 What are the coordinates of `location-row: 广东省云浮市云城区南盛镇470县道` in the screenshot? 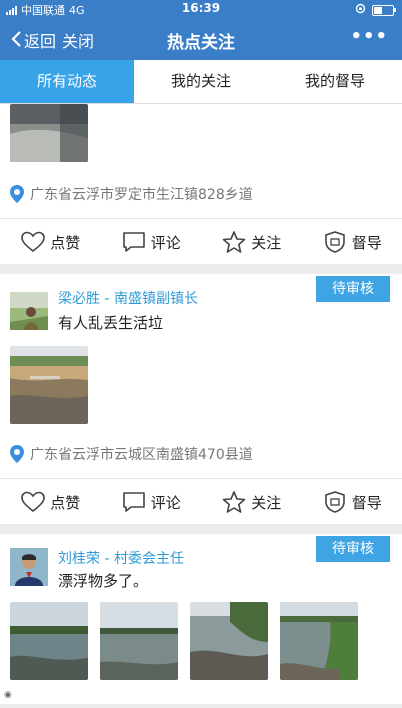 It's located at (131, 454).